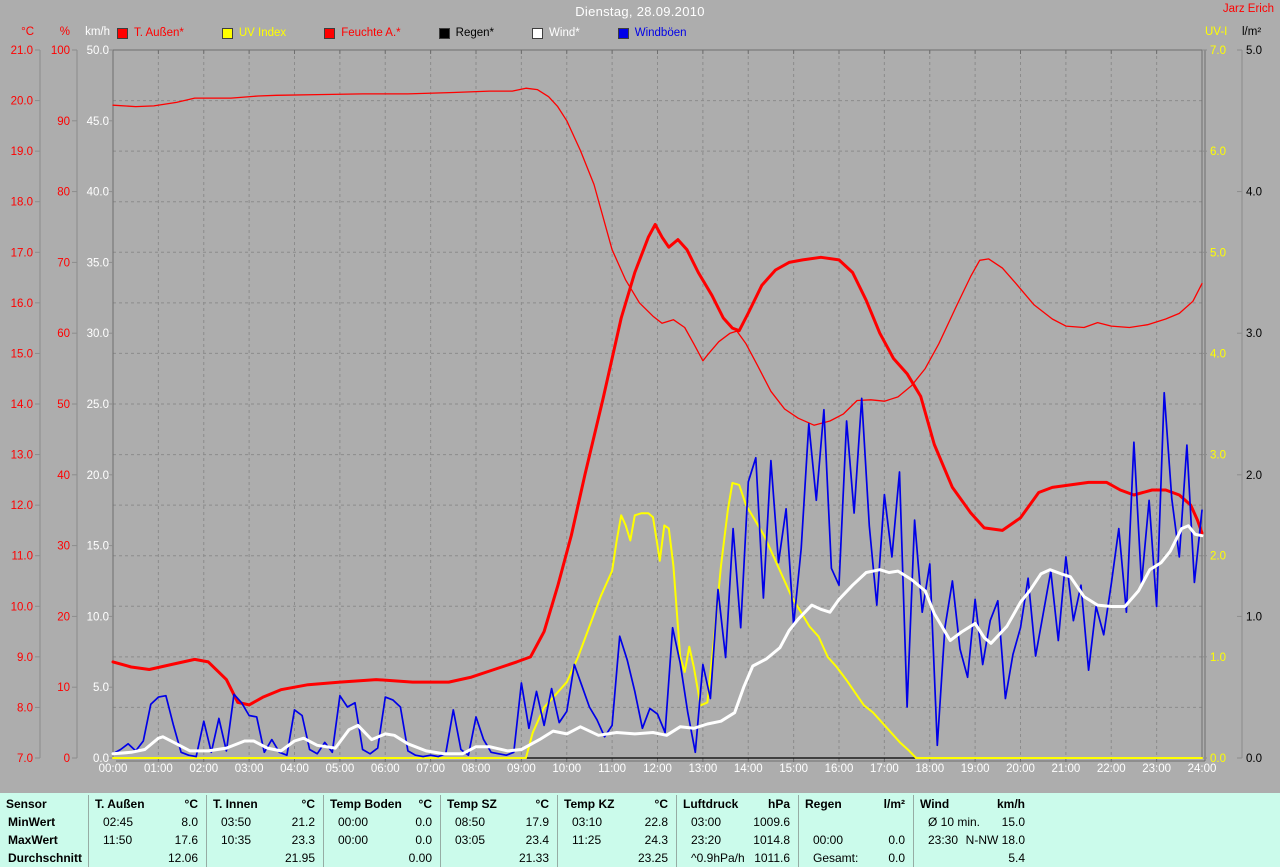 The width and height of the screenshot is (1280, 867). Describe the element at coordinates (381, 804) in the screenshot. I see `table-header-temp-boden: Temp Boden °C` at that location.